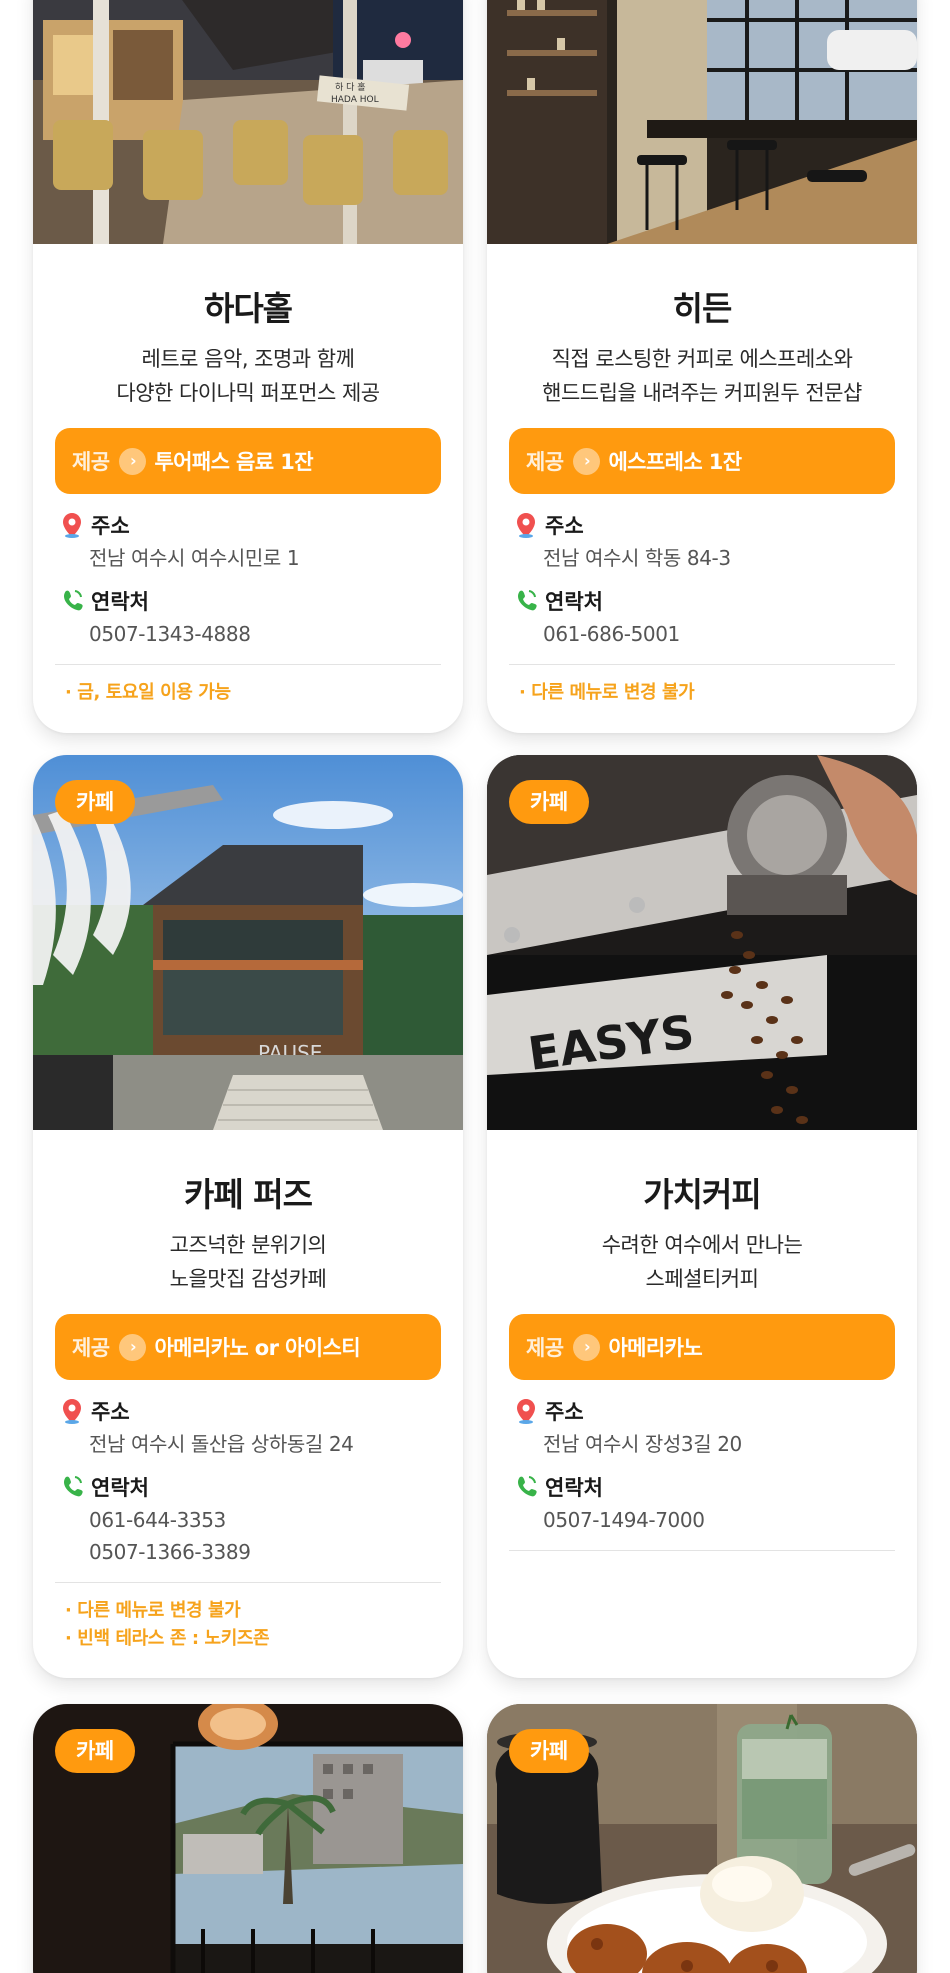 This screenshot has height=1973, width=950. Describe the element at coordinates (264, 1625) in the screenshot. I see `notes: · 다른 메뉴로 변경 불가 · 빈백 테라스 존 : 노키즈존` at that location.